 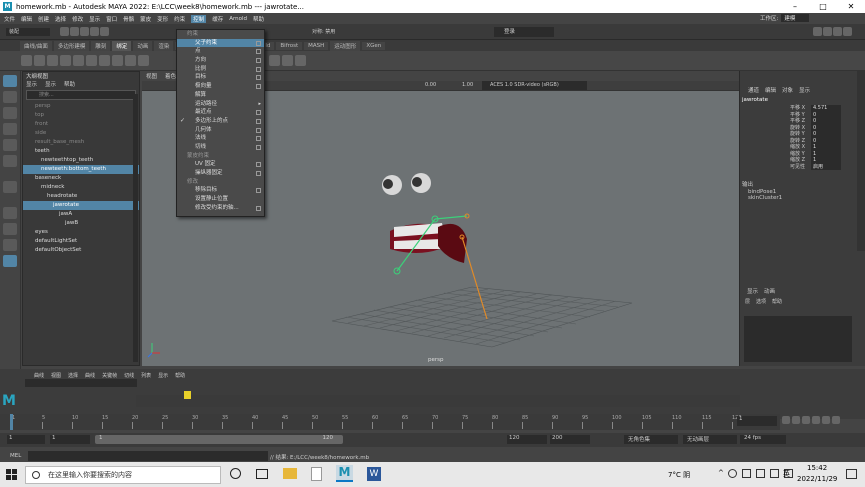 What do you see at coordinates (129, 375) in the screenshot?
I see `graph-menu-5: 切线` at bounding box center [129, 375].